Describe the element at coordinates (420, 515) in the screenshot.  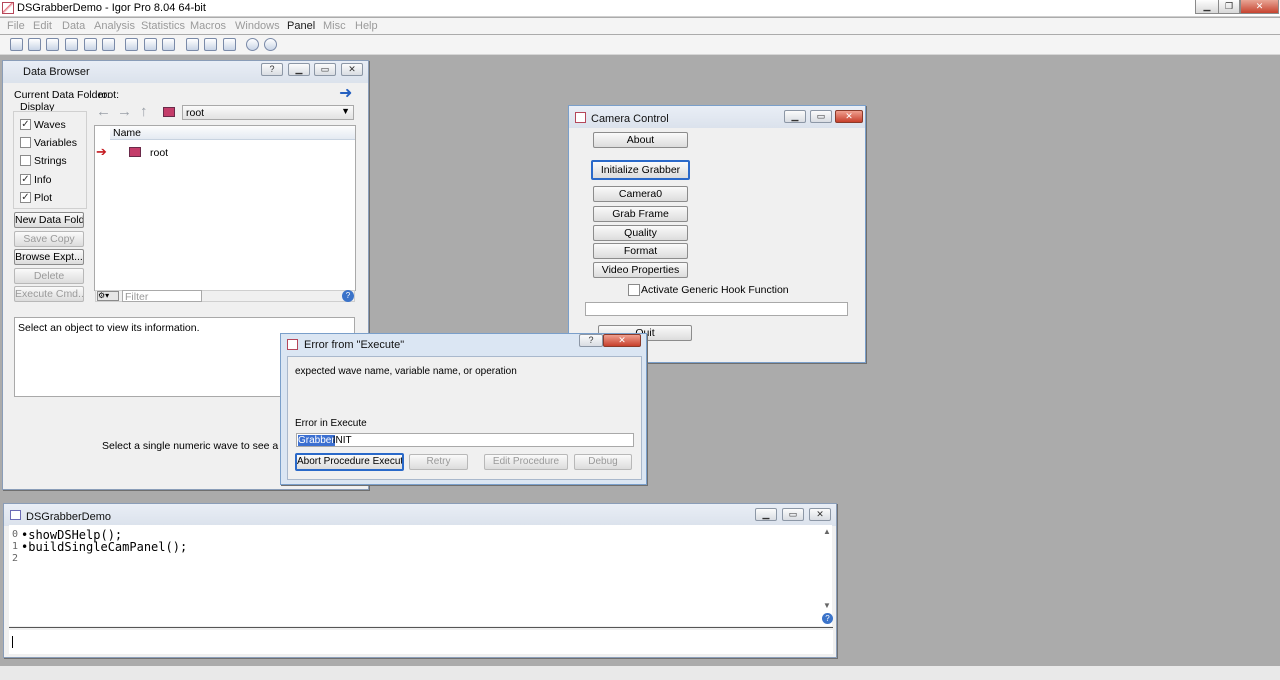
I see `command-title-bar` at that location.